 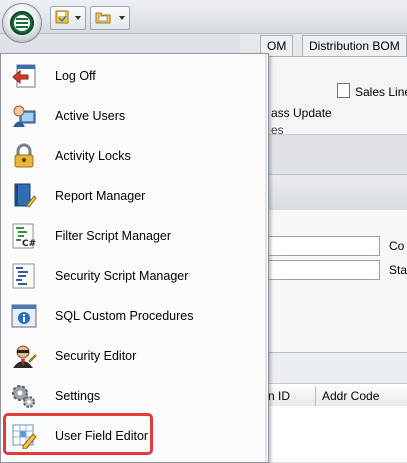 What do you see at coordinates (24, 116) in the screenshot?
I see `active-users-icon` at bounding box center [24, 116].